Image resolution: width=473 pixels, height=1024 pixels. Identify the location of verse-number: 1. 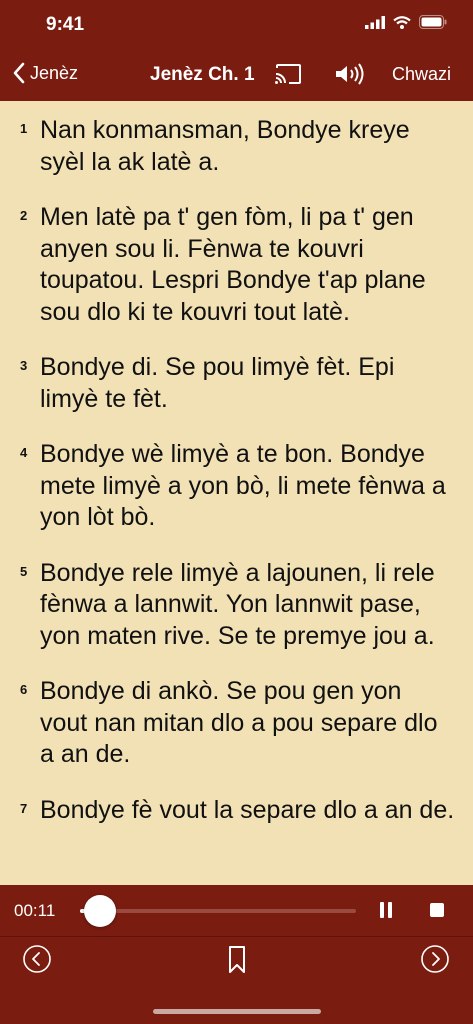
(24, 128).